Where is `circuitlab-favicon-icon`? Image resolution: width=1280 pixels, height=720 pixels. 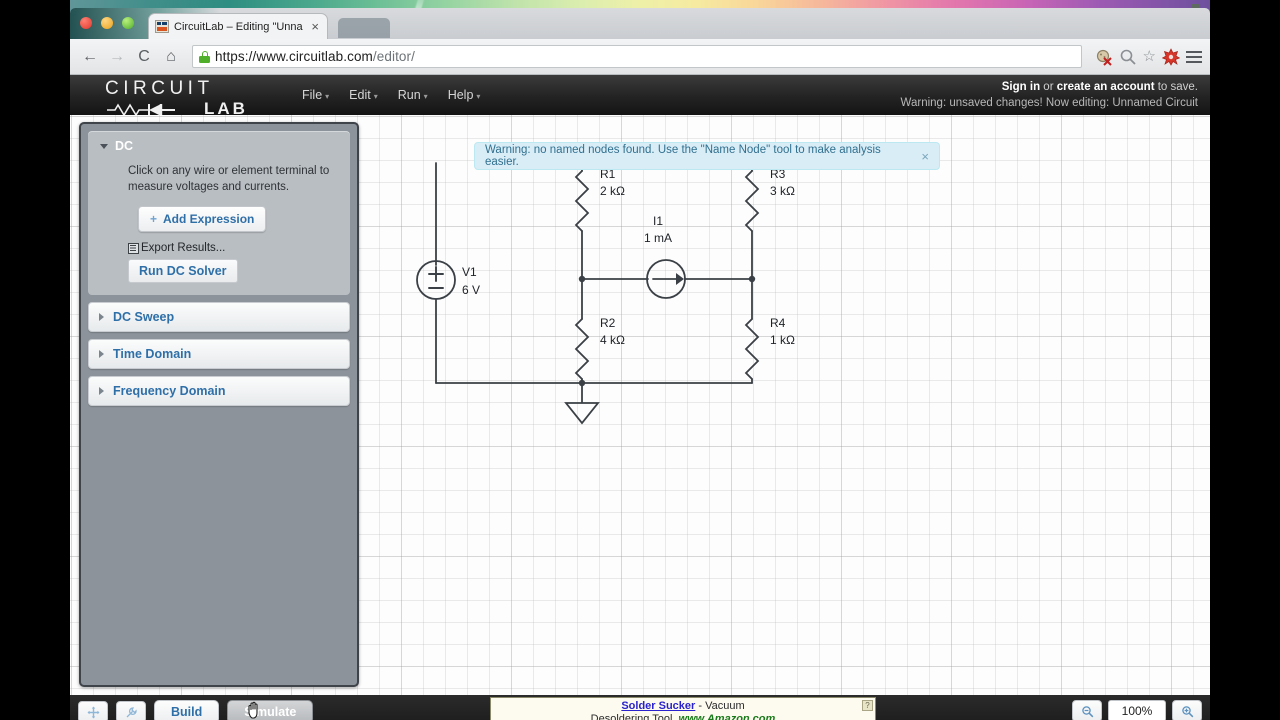
circuitlab-favicon-icon is located at coordinates (162, 26).